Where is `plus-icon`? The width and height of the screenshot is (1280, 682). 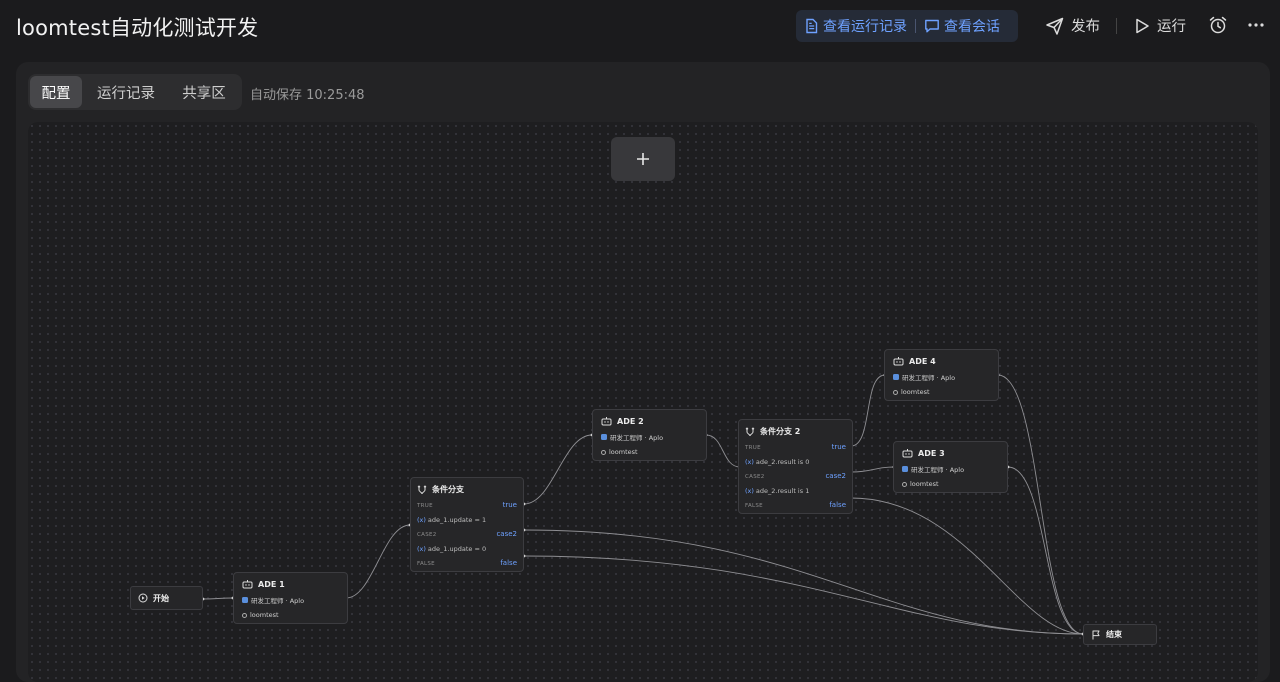 plus-icon is located at coordinates (643, 159).